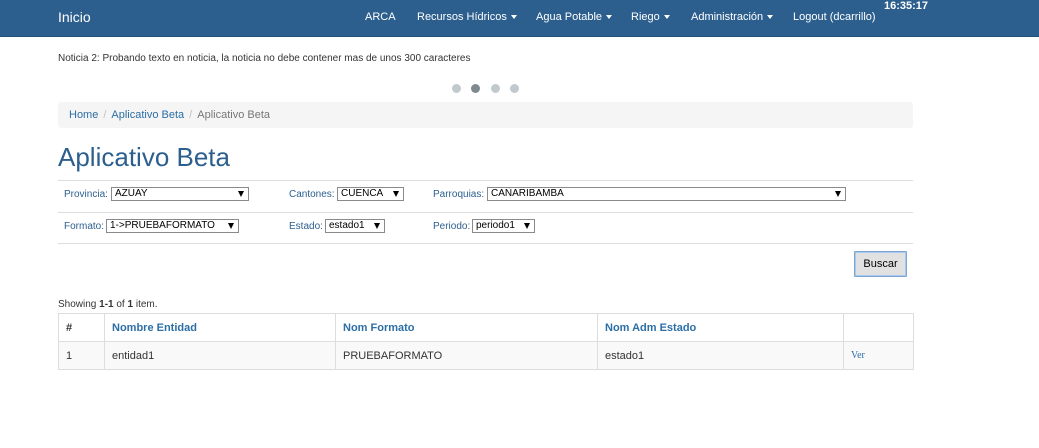  I want to click on periodo-value: periodo1, so click(495, 225).